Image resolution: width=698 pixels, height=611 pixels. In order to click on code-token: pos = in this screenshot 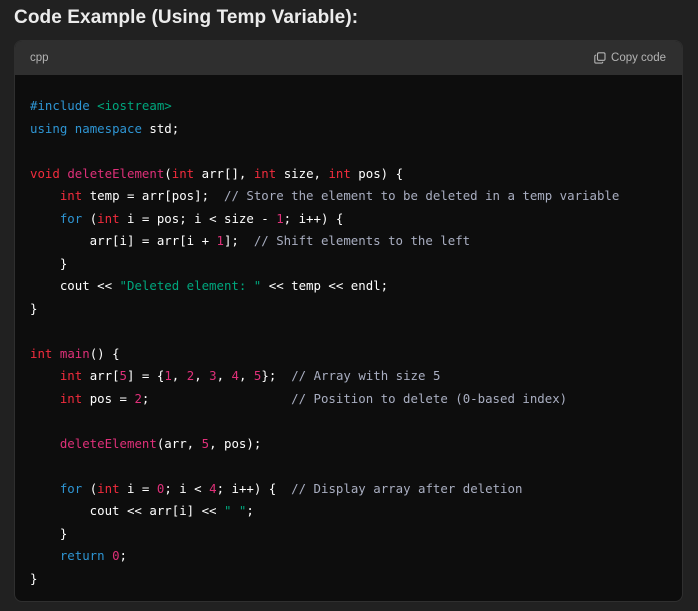, I will do `click(108, 398)`.